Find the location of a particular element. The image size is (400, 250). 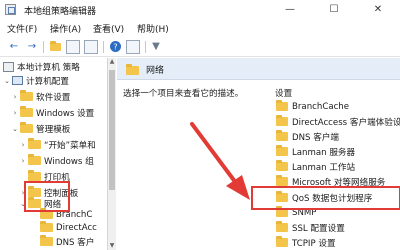

tree-item-label: DirectAcc is located at coordinates (76, 227).